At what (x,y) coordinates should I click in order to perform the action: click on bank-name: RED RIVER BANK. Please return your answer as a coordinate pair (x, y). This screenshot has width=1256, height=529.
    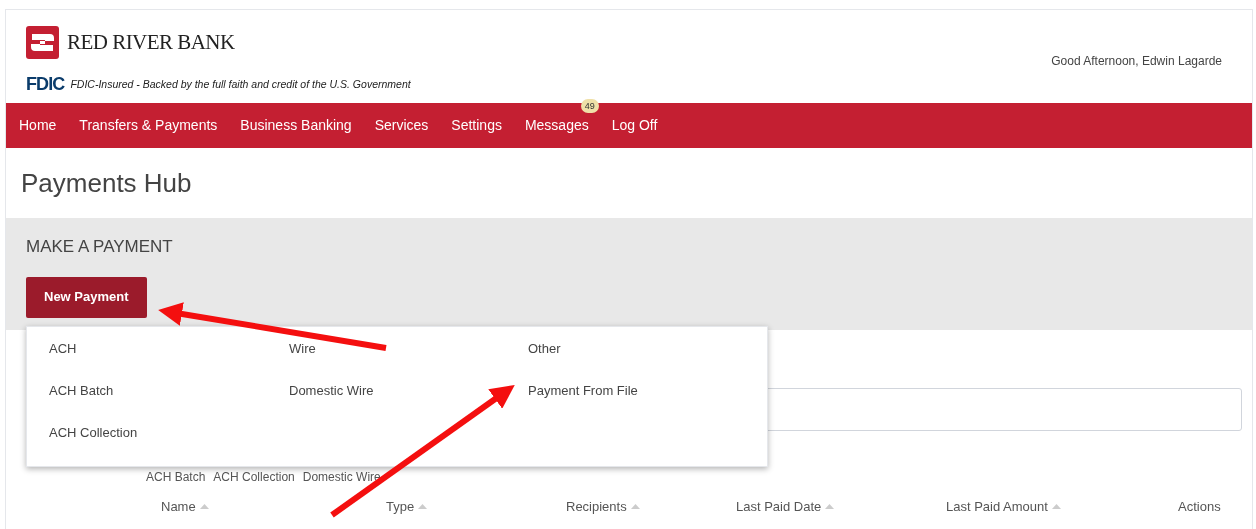
    Looking at the image, I should click on (151, 42).